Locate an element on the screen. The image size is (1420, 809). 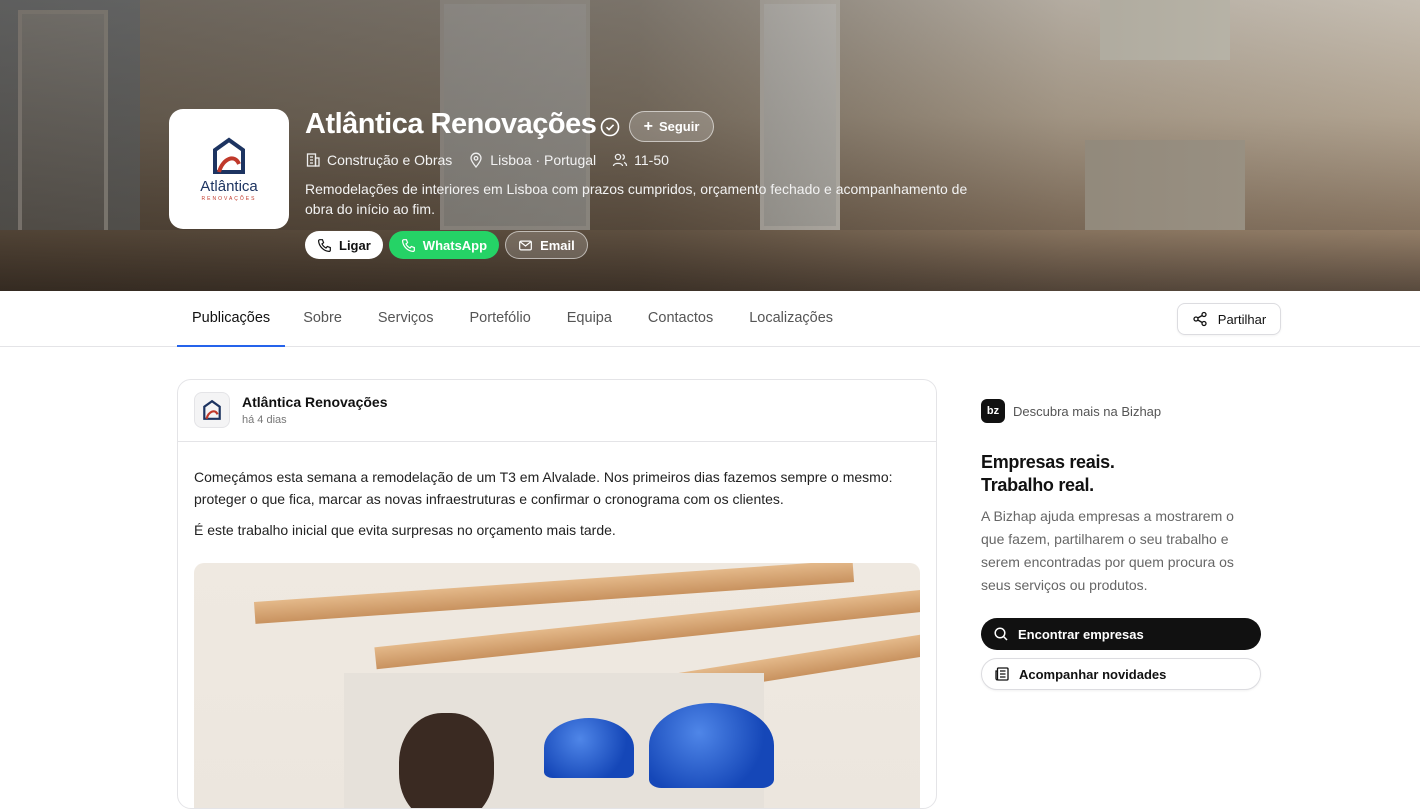
category-item: Construção e Obras is located at coordinates (378, 160).